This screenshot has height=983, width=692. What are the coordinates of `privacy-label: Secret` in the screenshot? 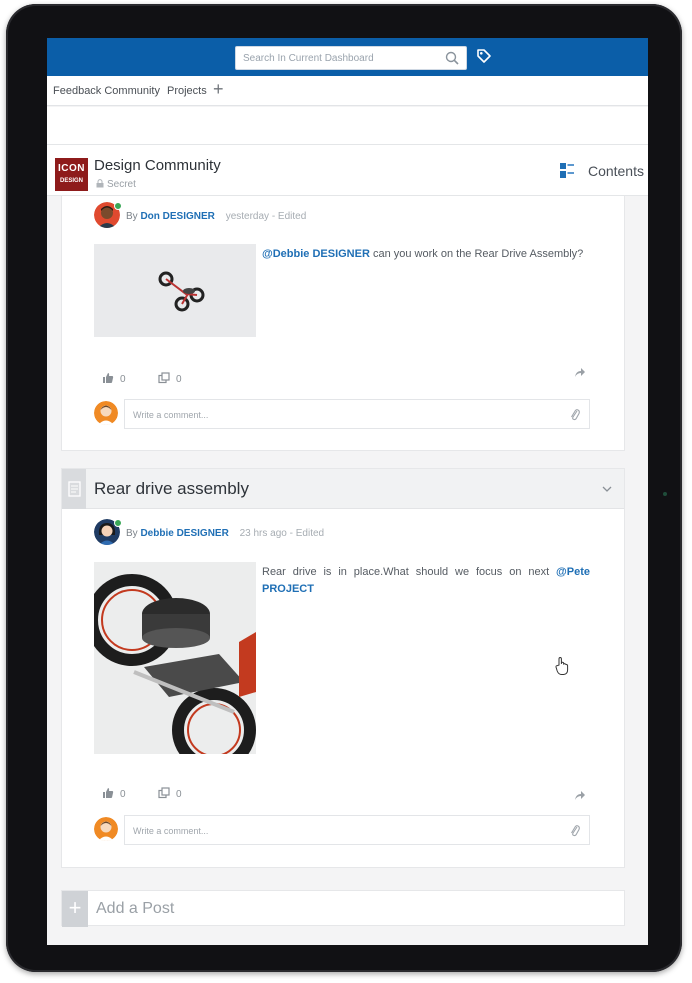 It's located at (116, 184).